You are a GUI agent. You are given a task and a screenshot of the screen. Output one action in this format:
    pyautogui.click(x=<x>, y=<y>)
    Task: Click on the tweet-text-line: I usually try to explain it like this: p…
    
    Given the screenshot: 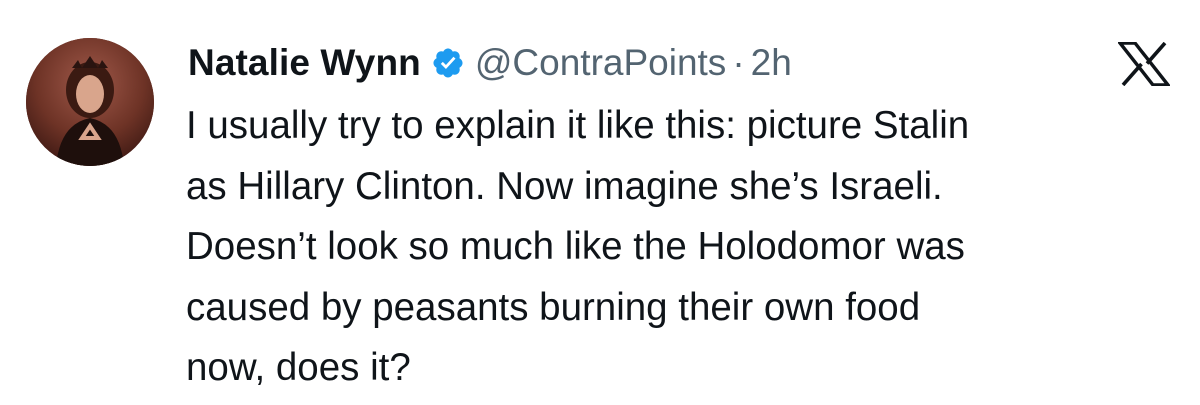 What is the action you would take?
    pyautogui.click(x=578, y=125)
    